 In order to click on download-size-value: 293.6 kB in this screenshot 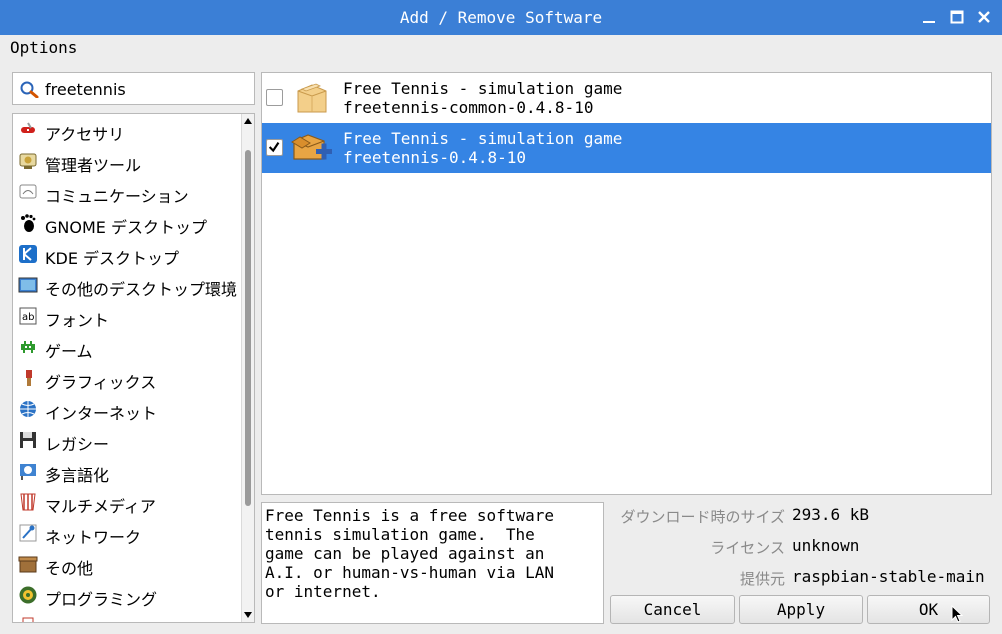, I will do `click(831, 514)`.